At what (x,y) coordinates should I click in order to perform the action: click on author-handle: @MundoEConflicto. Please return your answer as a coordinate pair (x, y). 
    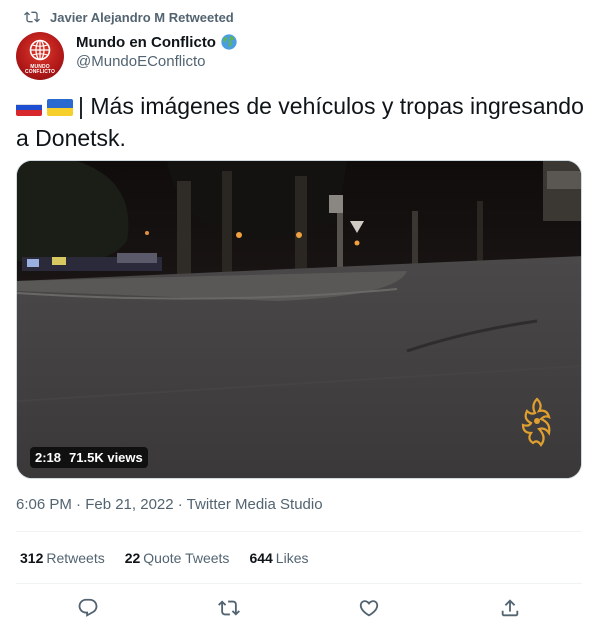
    Looking at the image, I should click on (157, 61).